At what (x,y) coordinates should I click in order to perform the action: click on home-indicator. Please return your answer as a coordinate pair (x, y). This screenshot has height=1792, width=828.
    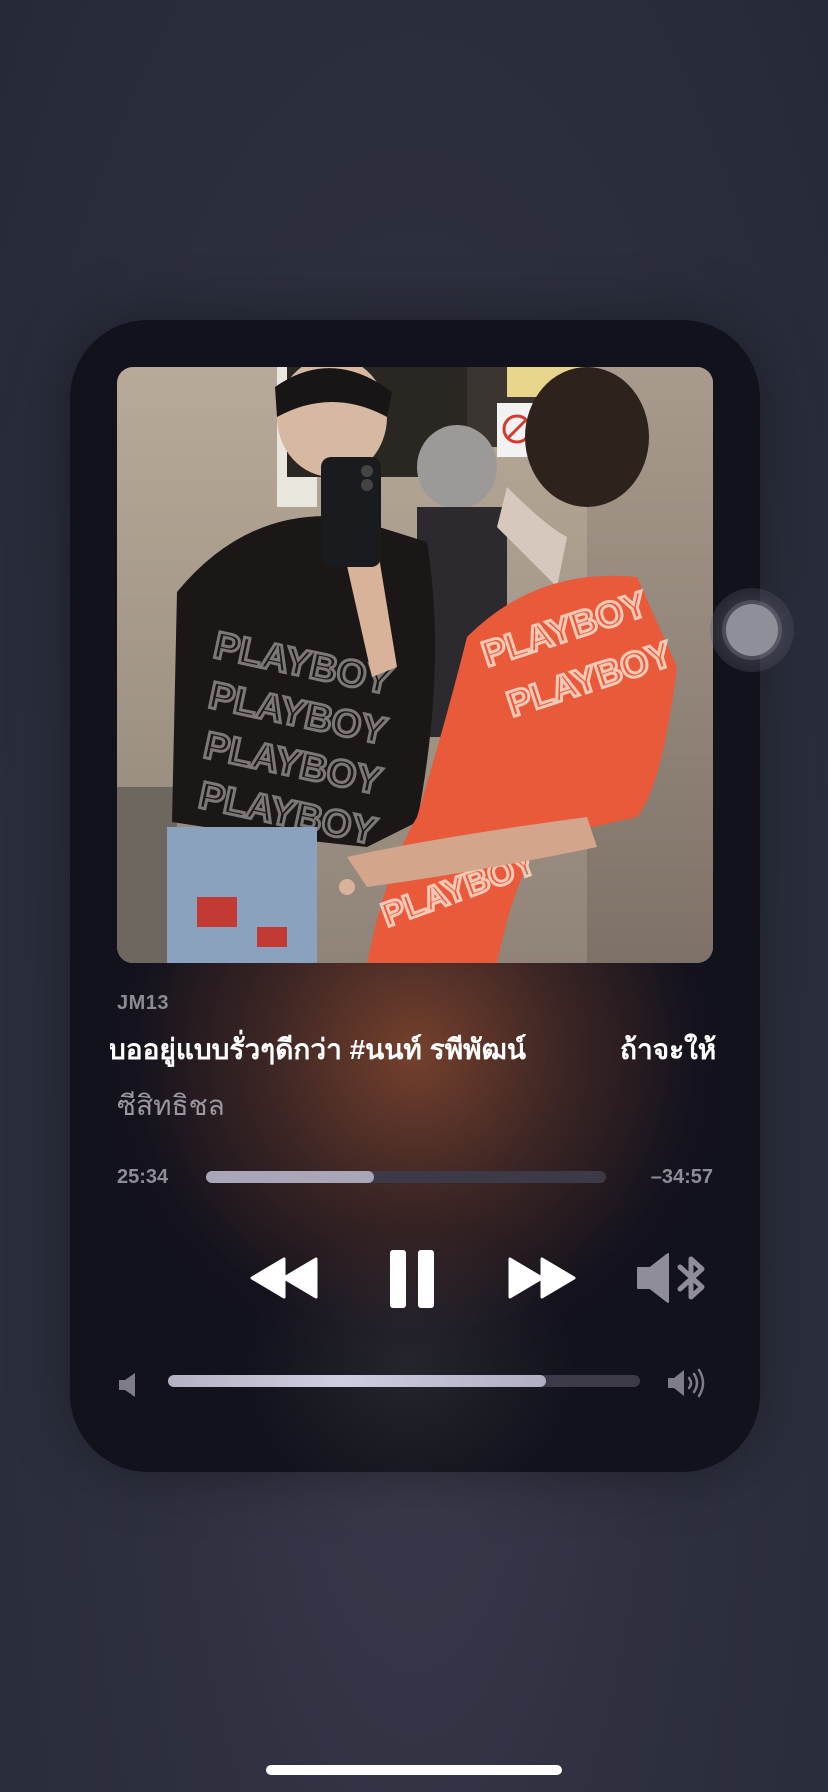
    Looking at the image, I should click on (414, 1770).